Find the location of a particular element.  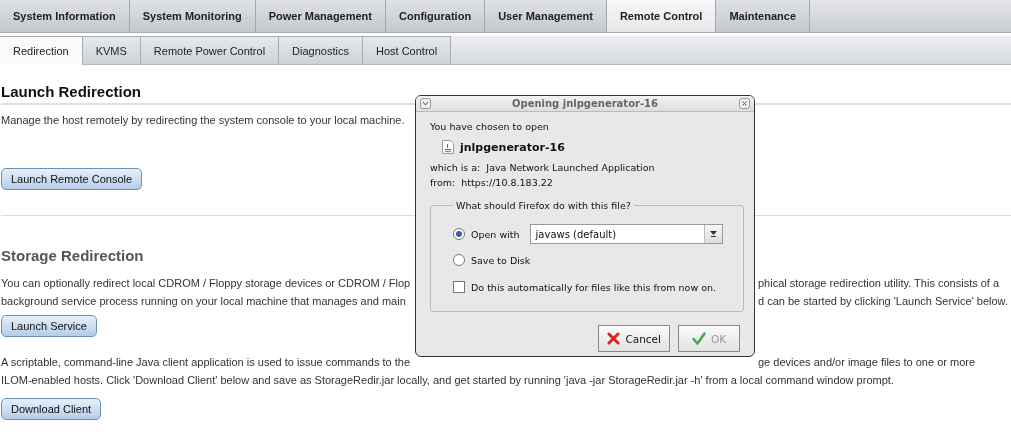

main-tab: Configuration is located at coordinates (436, 16).